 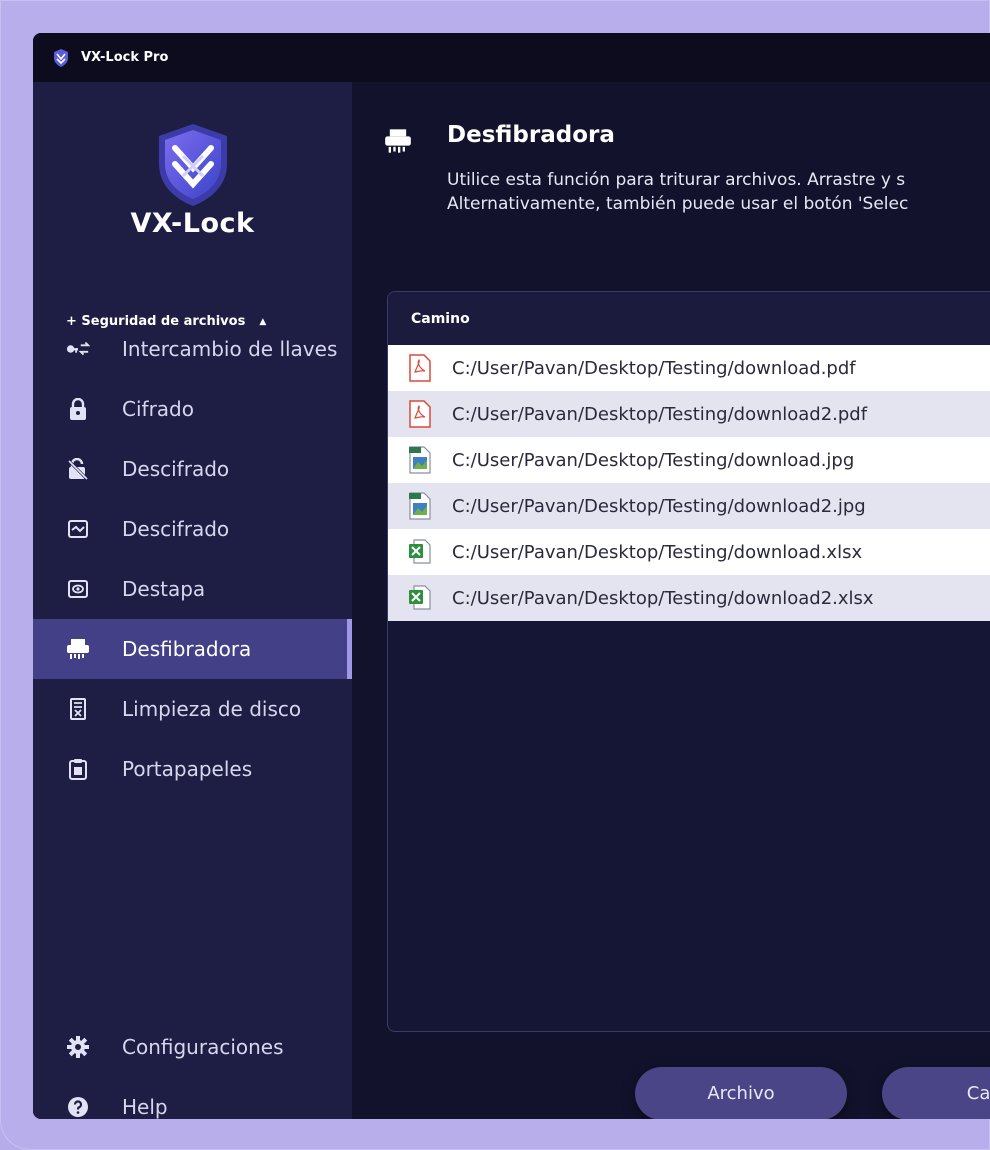 What do you see at coordinates (212, 709) in the screenshot?
I see `sidebar-item-label: Limpieza de disco` at bounding box center [212, 709].